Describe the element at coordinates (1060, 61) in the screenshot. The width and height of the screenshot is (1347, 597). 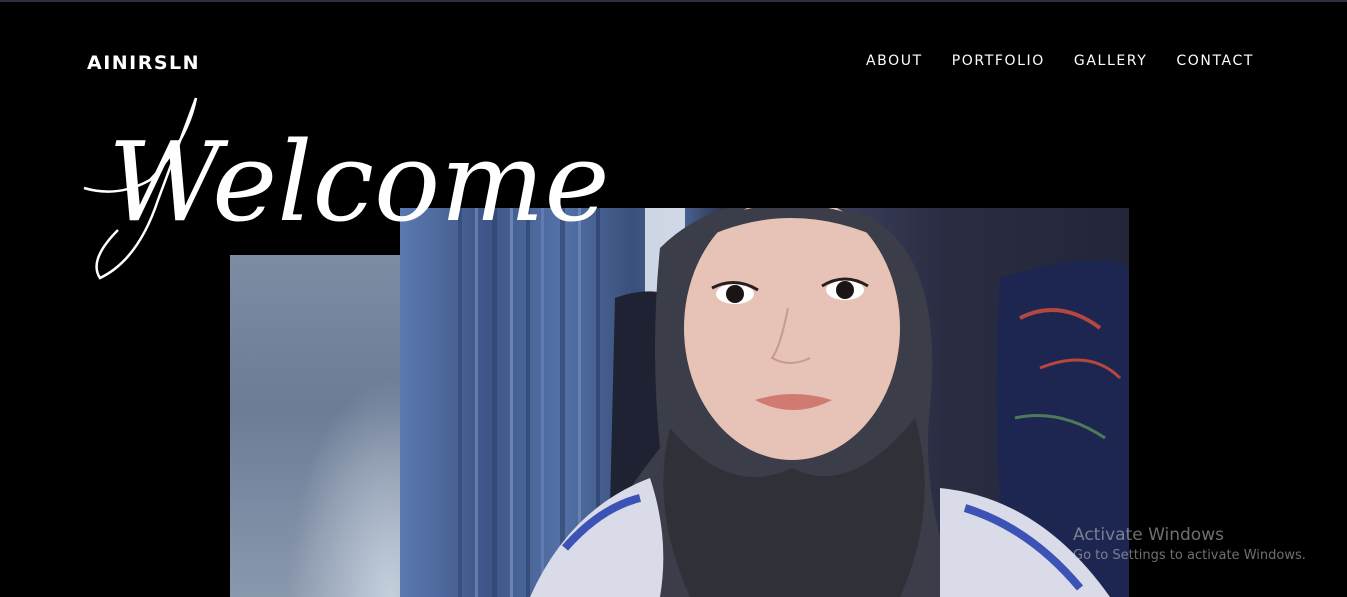
I see `main-nav: ABOUT PORTFOLIO GALLERY CONTACT` at that location.